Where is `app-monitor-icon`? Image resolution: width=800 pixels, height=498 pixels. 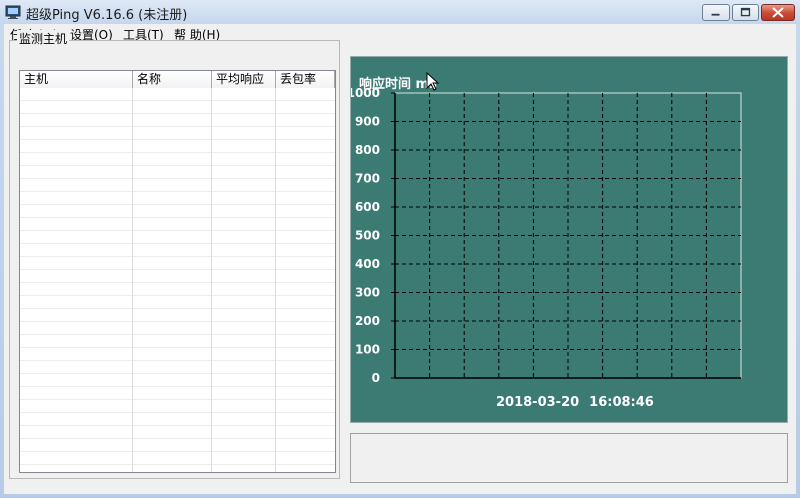
app-monitor-icon is located at coordinates (13, 12).